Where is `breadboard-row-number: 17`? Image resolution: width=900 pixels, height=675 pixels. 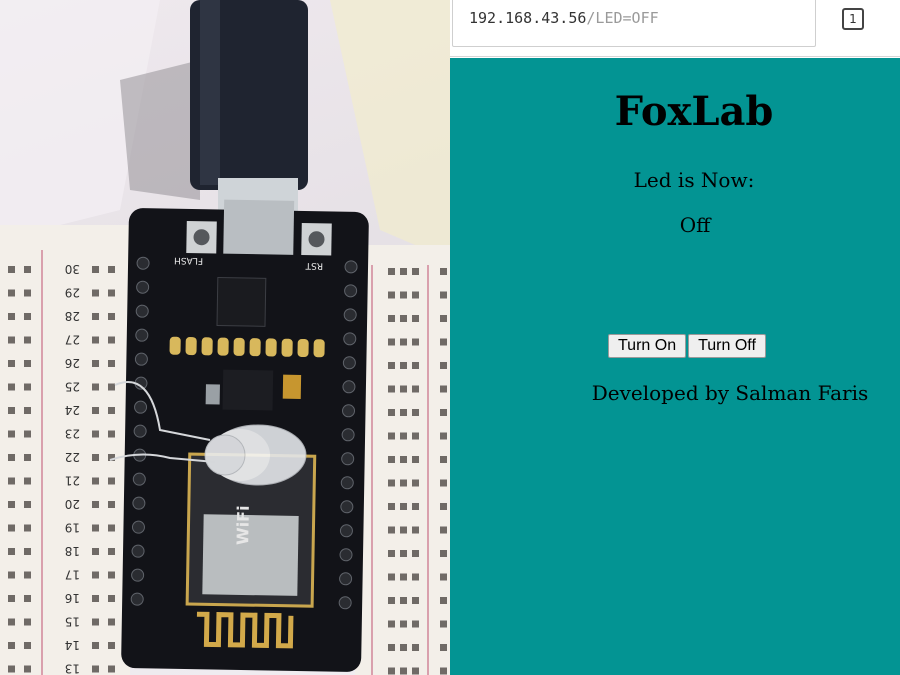
breadboard-row-number: 17 is located at coordinates (72, 575).